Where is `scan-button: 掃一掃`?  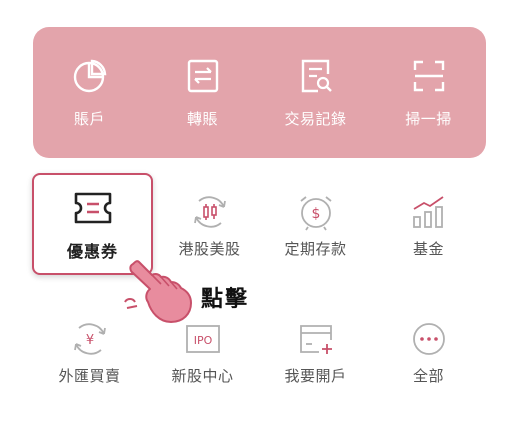
scan-button: 掃一掃 is located at coordinates (428, 92).